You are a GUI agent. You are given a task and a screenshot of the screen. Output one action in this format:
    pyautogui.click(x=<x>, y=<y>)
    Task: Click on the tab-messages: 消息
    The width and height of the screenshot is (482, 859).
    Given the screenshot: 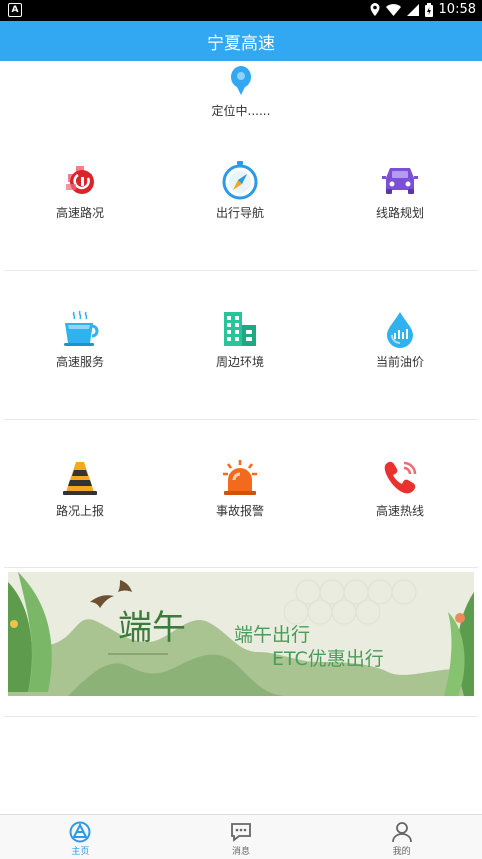 What is the action you would take?
    pyautogui.click(x=241, y=837)
    